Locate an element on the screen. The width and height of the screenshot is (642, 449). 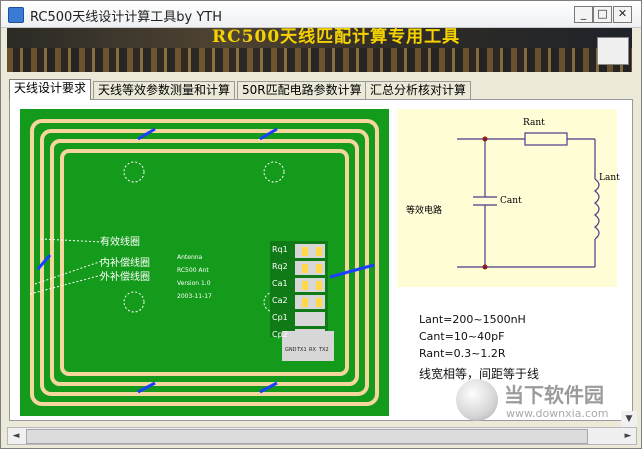
pcb-chip-text-1: Antenna is located at coordinates (190, 257).